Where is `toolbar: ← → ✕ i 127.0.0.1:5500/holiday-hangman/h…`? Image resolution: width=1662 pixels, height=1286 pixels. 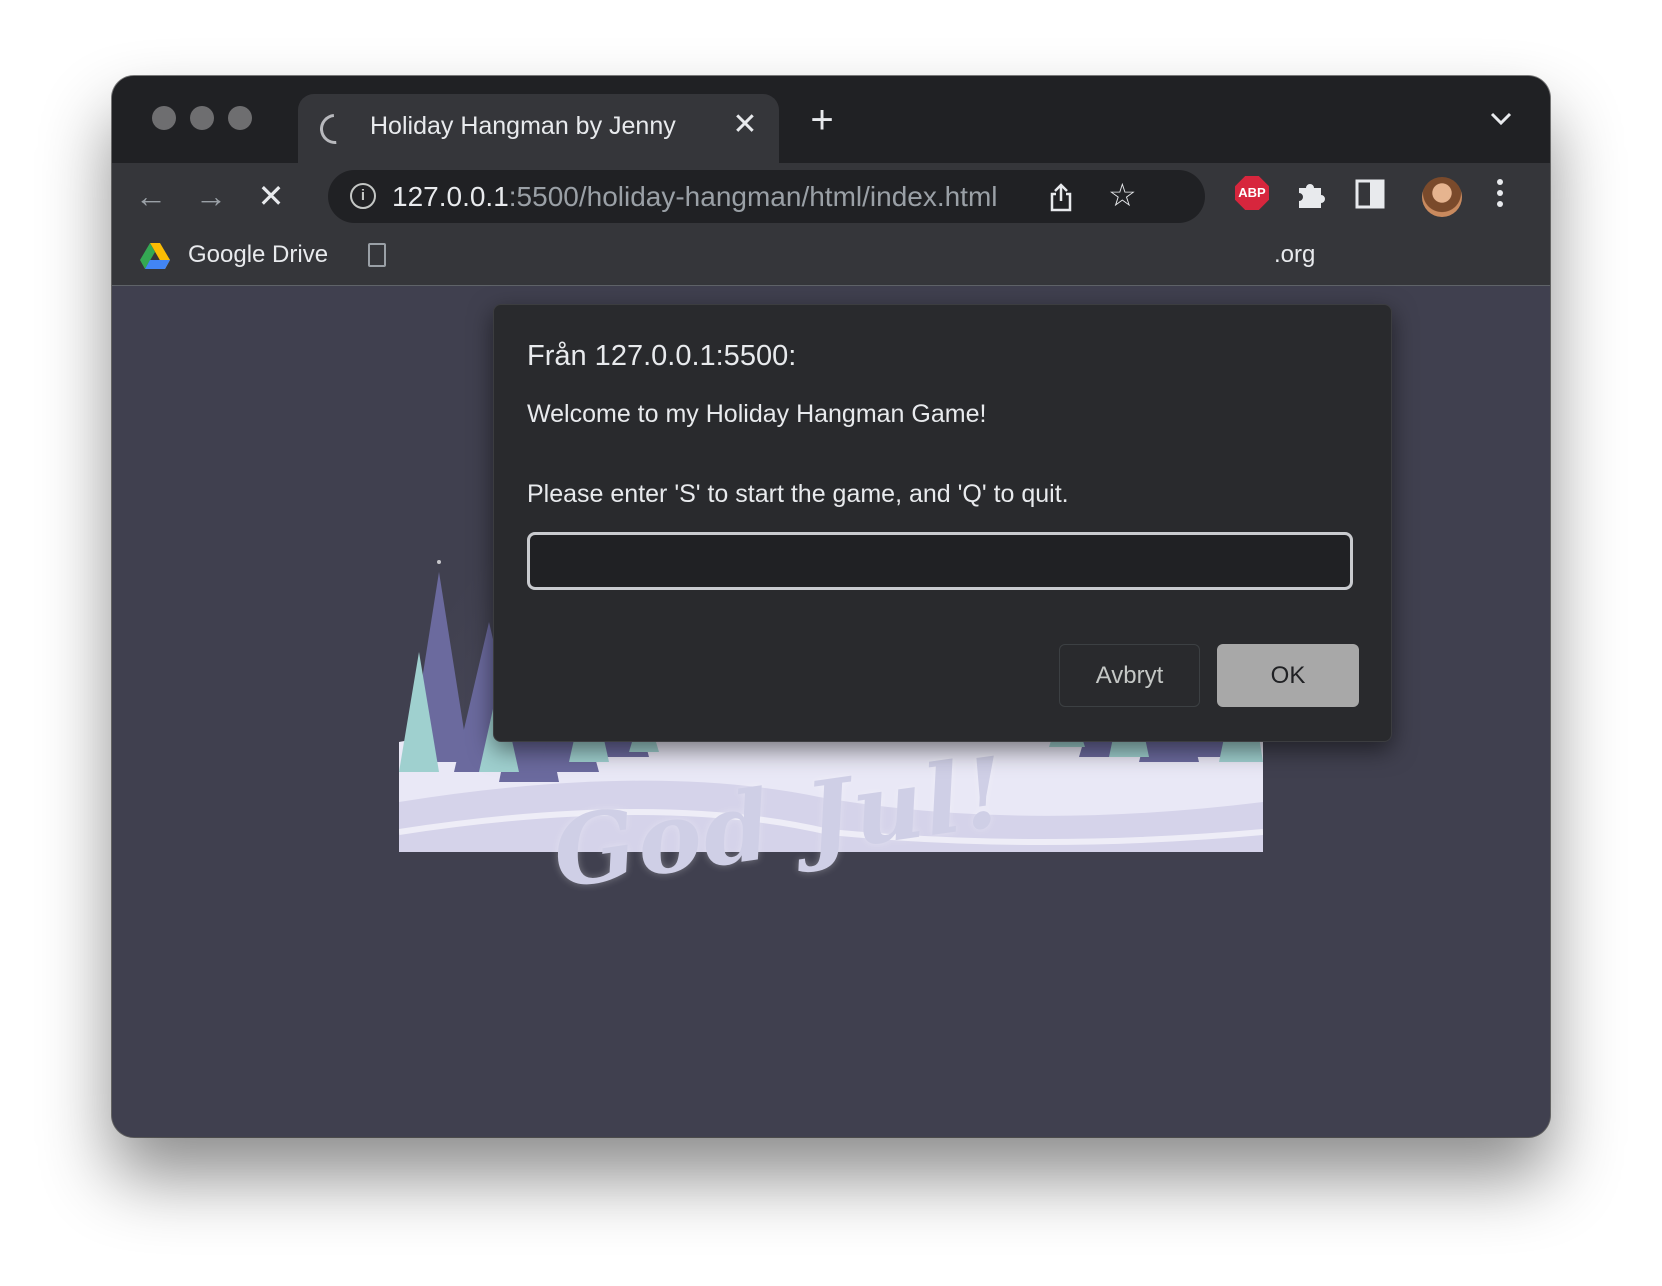 toolbar: ← → ✕ i 127.0.0.1:5500/holiday-hangman/h… is located at coordinates (831, 196).